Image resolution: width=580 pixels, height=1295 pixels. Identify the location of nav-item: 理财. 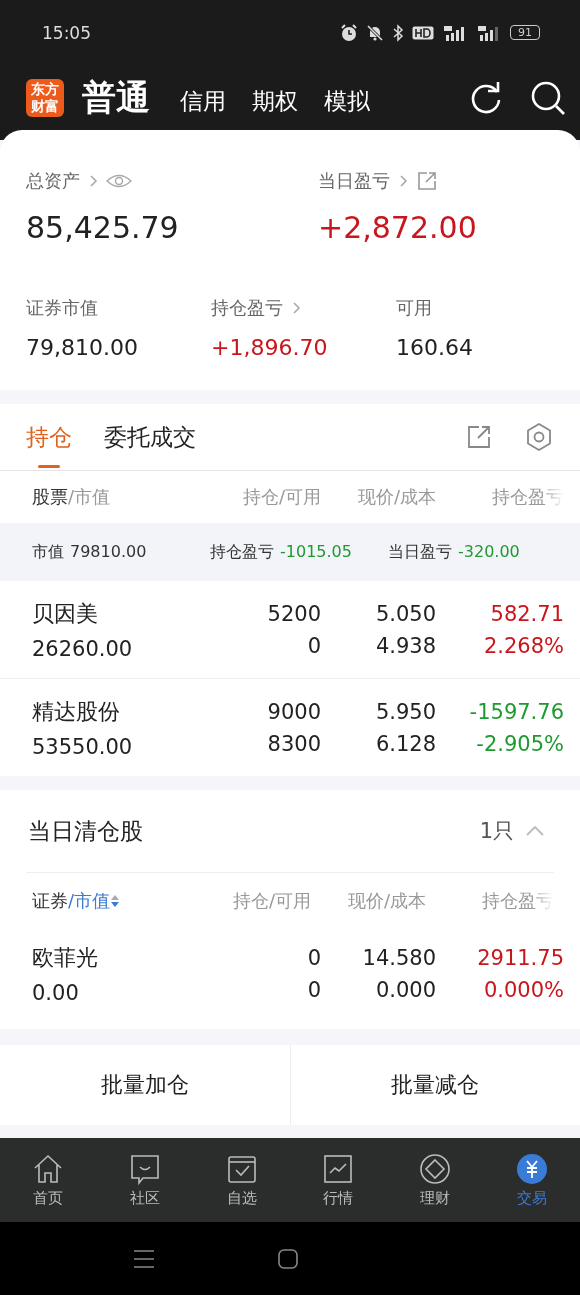
(435, 1180).